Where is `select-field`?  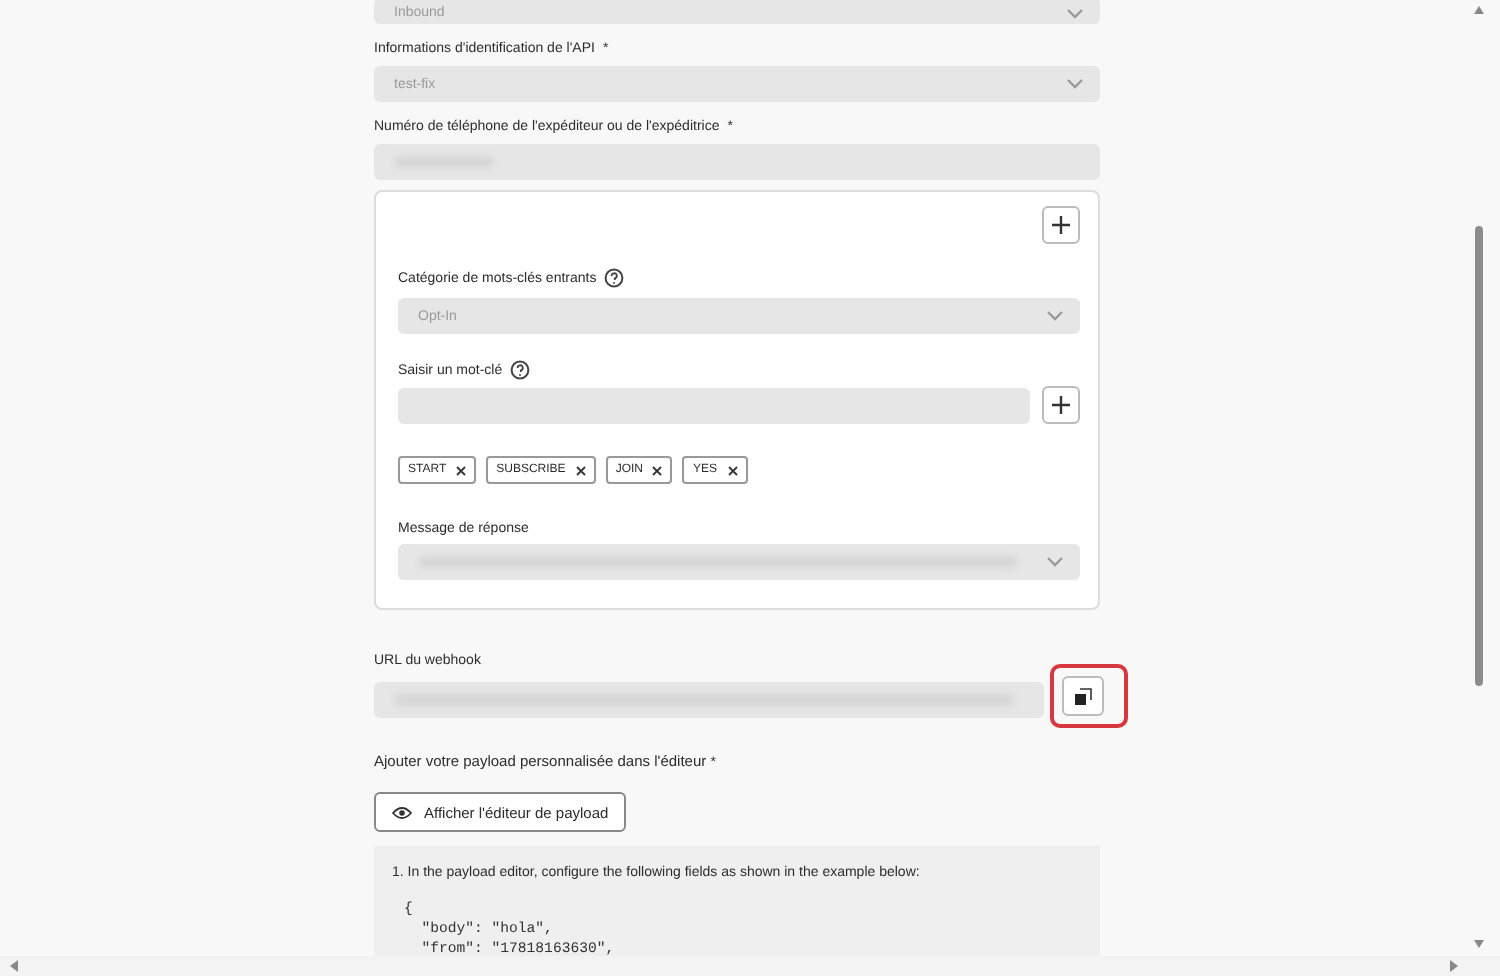
select-field is located at coordinates (739, 562).